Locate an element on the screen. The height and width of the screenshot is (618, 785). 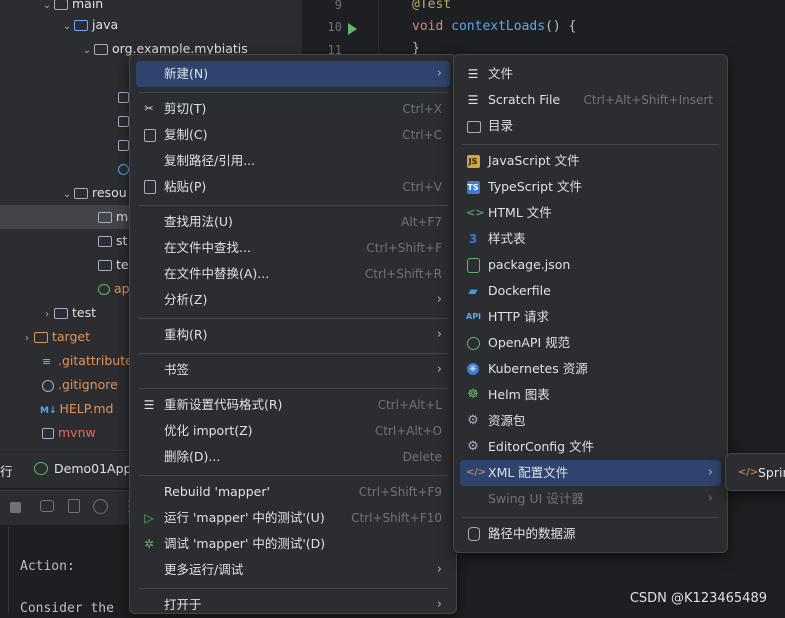
import-icon is located at coordinates (74, 506).